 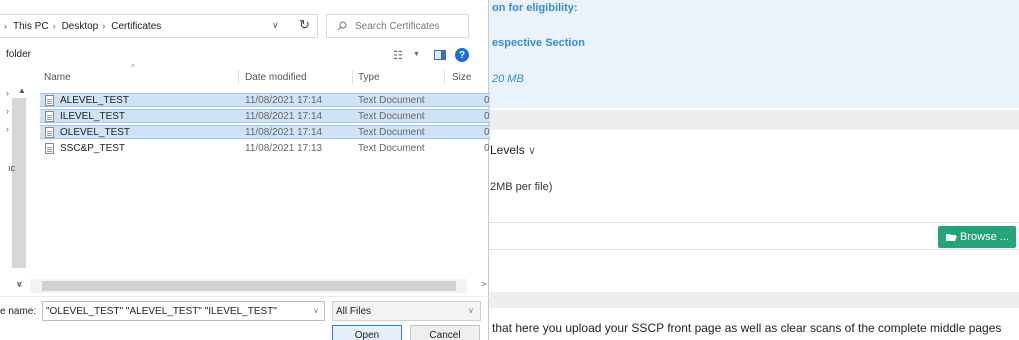 I want to click on refresh-icon: ↻, so click(x=304, y=25).